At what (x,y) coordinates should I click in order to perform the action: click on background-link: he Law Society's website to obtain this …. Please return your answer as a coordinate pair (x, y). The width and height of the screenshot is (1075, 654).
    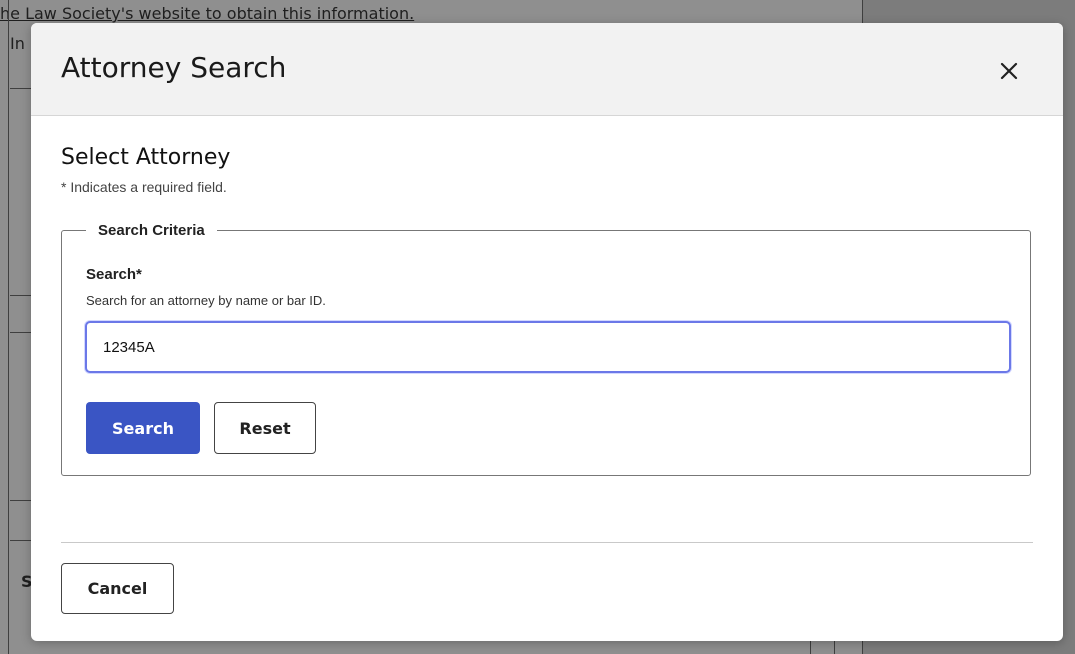
    Looking at the image, I should click on (207, 13).